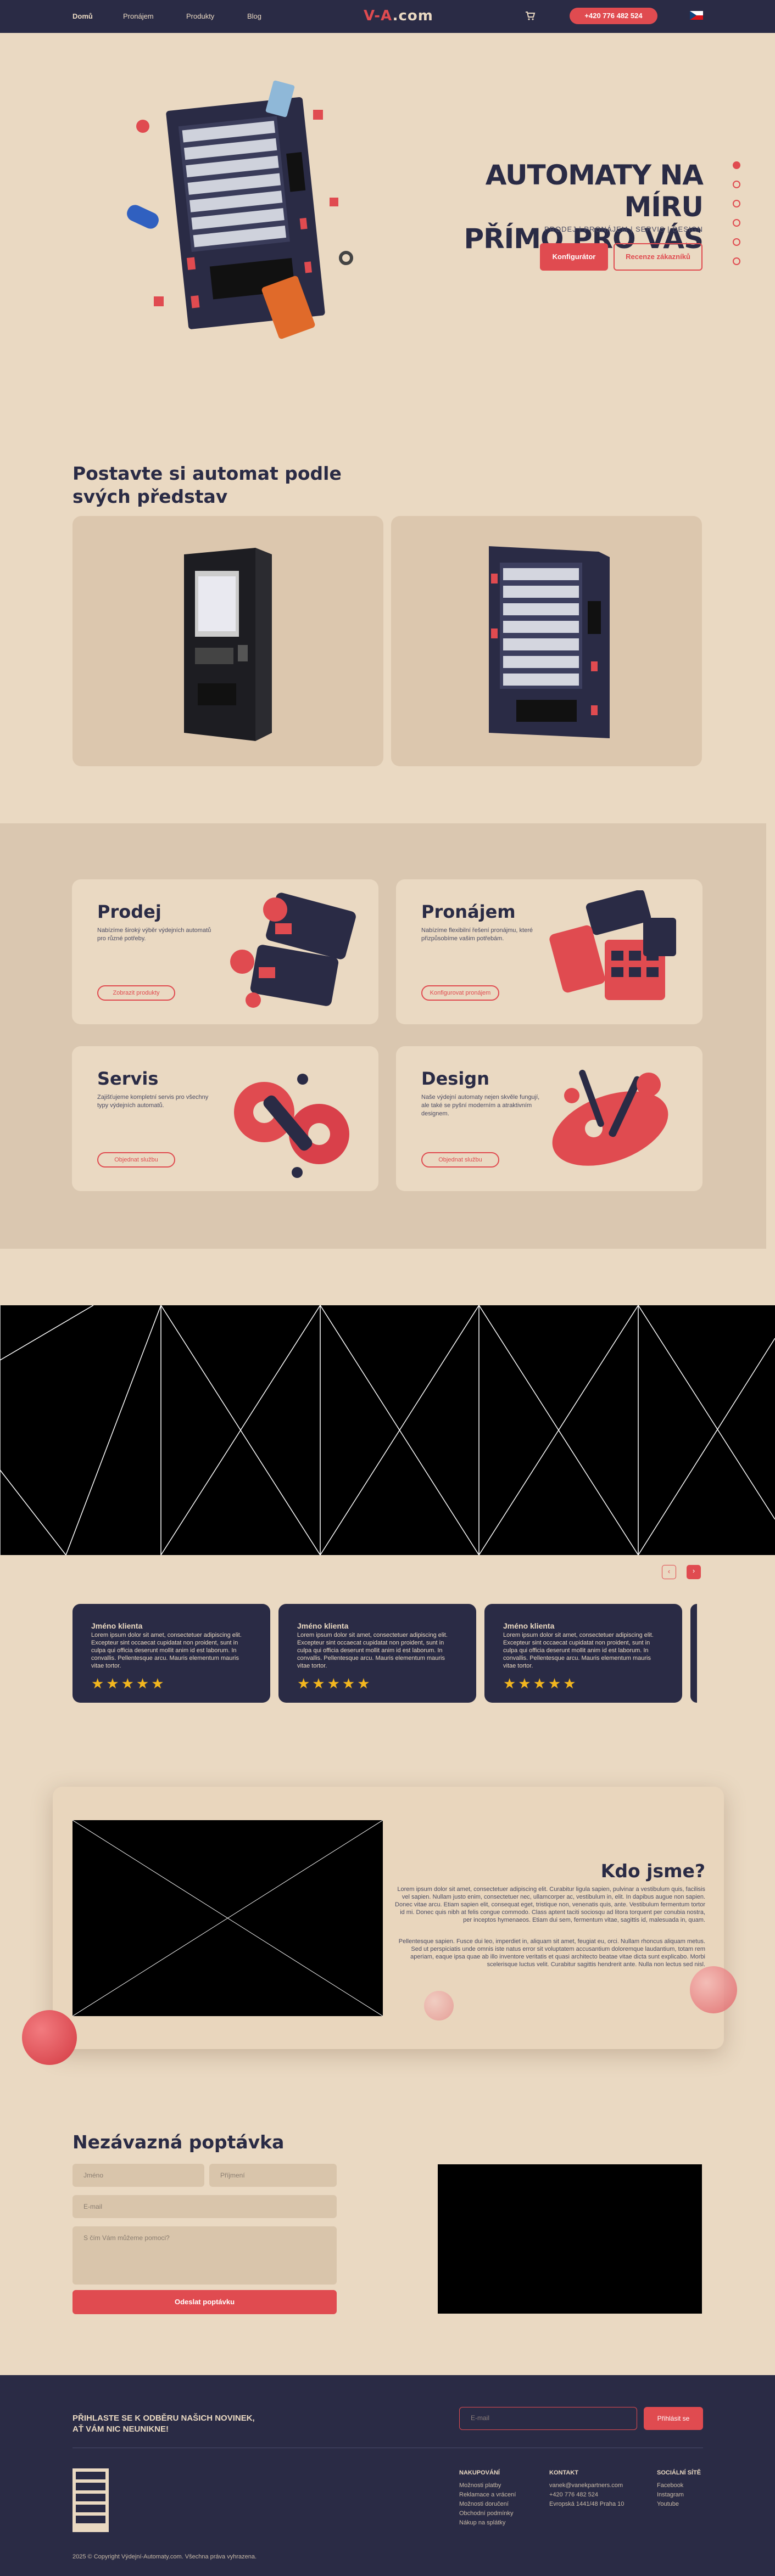 The image size is (775, 2576). Describe the element at coordinates (487, 2504) in the screenshot. I see `footer-link: Možnosti doručení` at that location.